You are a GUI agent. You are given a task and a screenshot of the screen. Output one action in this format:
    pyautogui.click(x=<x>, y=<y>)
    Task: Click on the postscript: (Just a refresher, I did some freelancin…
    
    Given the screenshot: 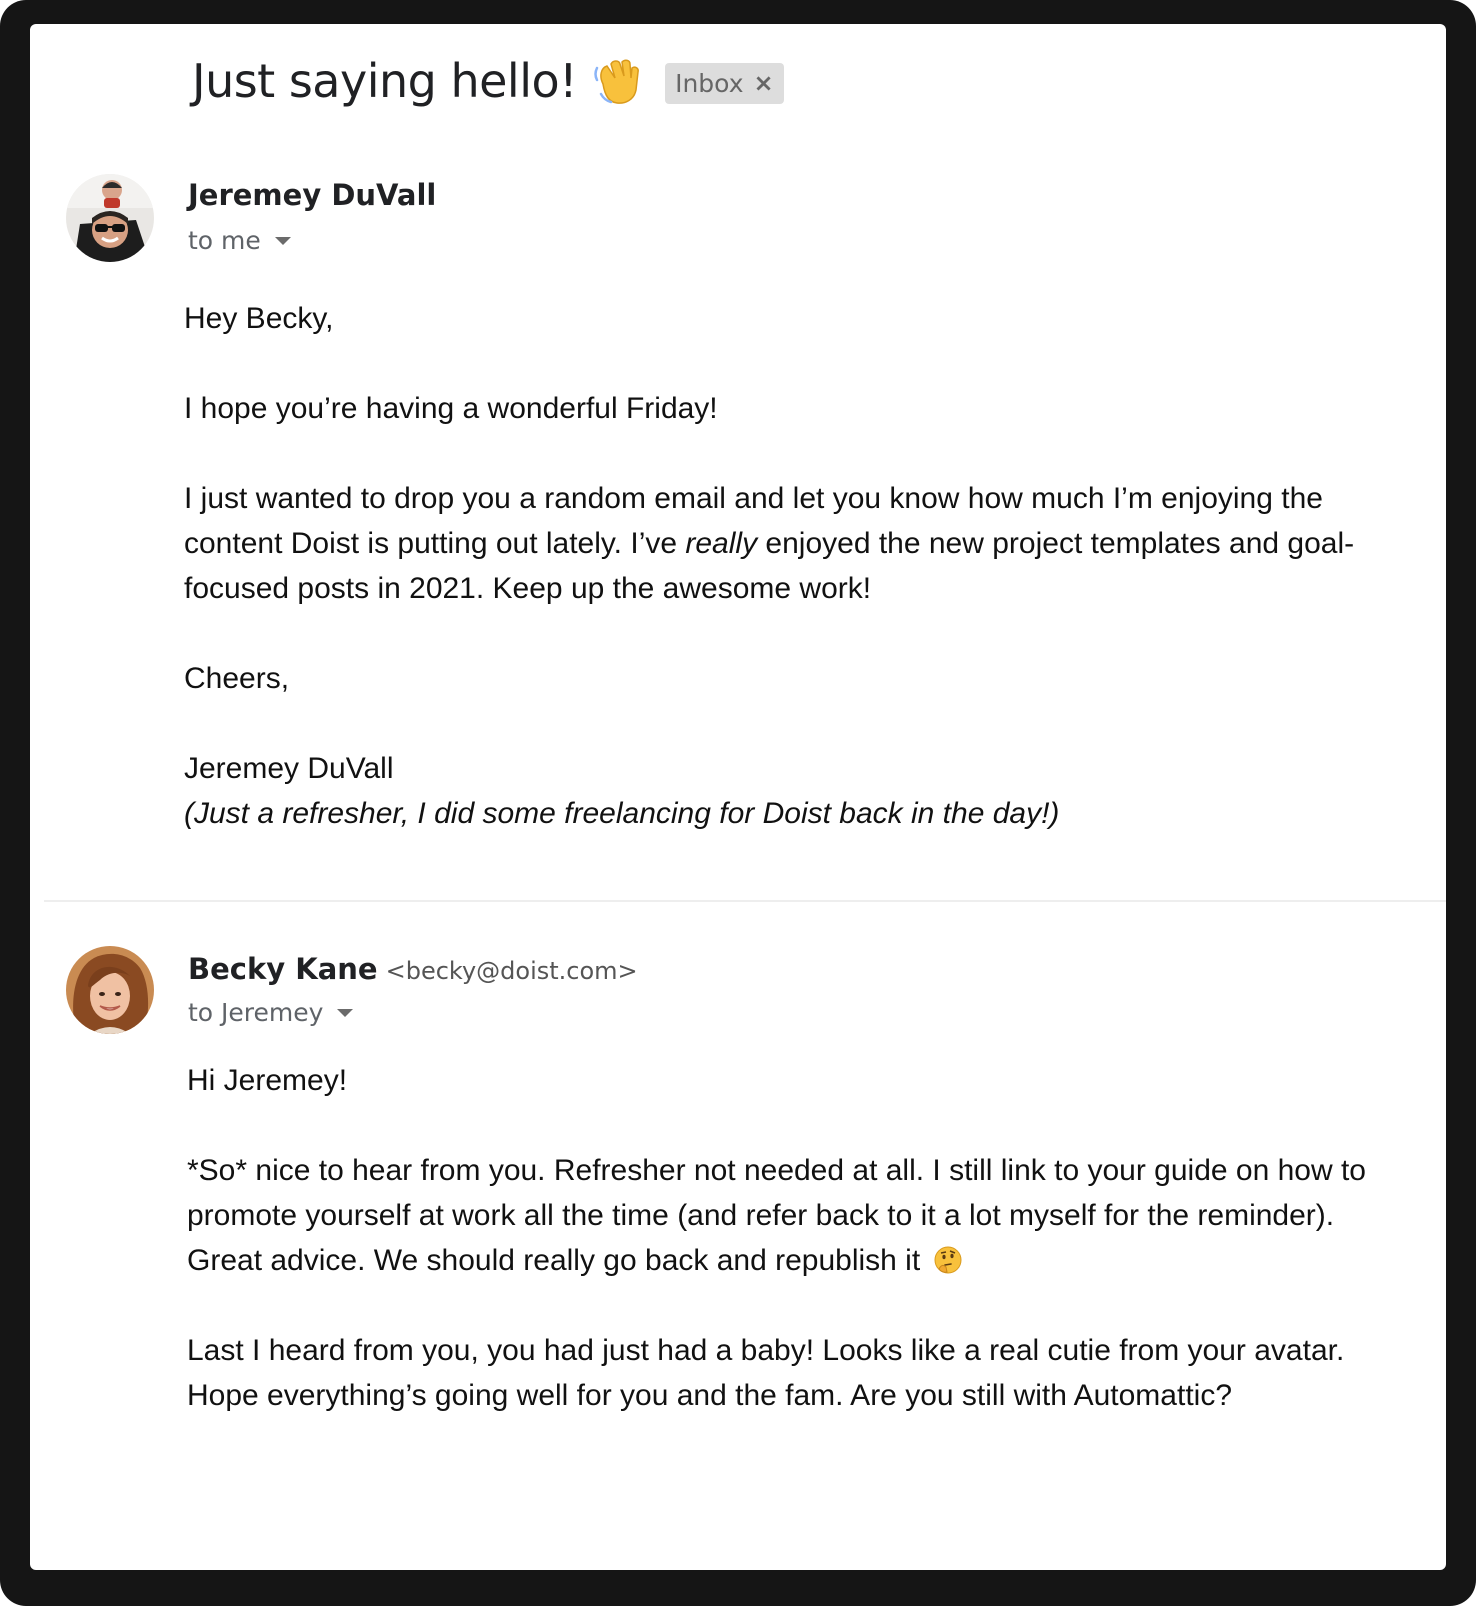 What is the action you would take?
    pyautogui.click(x=622, y=813)
    